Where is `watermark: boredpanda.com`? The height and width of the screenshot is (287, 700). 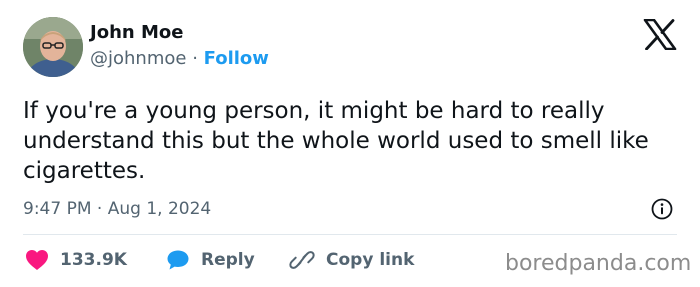 watermark: boredpanda.com is located at coordinates (598, 263).